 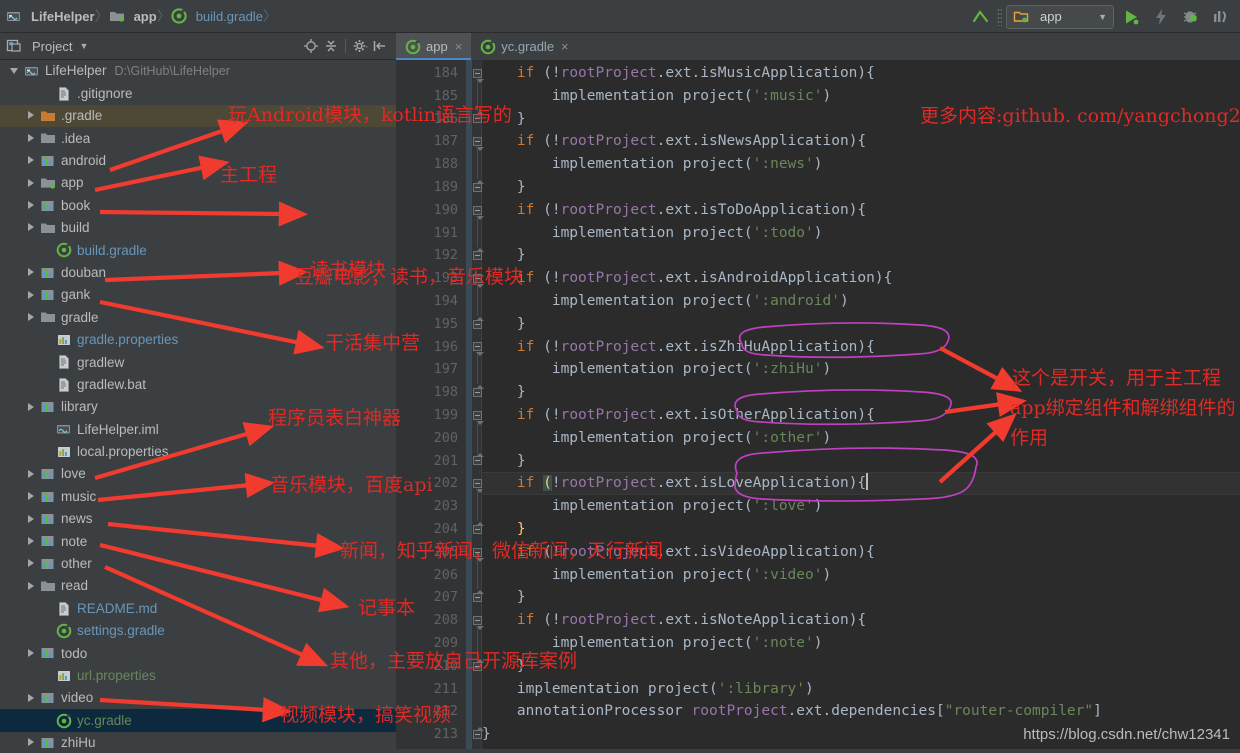 I want to click on code-line: implementation project(':news'), so click(x=652, y=164).